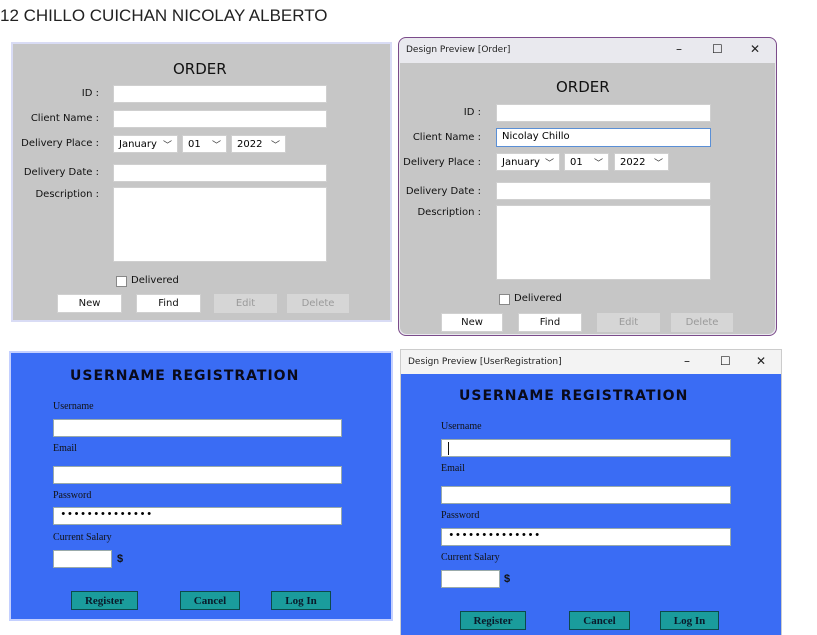  I want to click on preview-delivery-place-label: Delivery Place :, so click(442, 162).